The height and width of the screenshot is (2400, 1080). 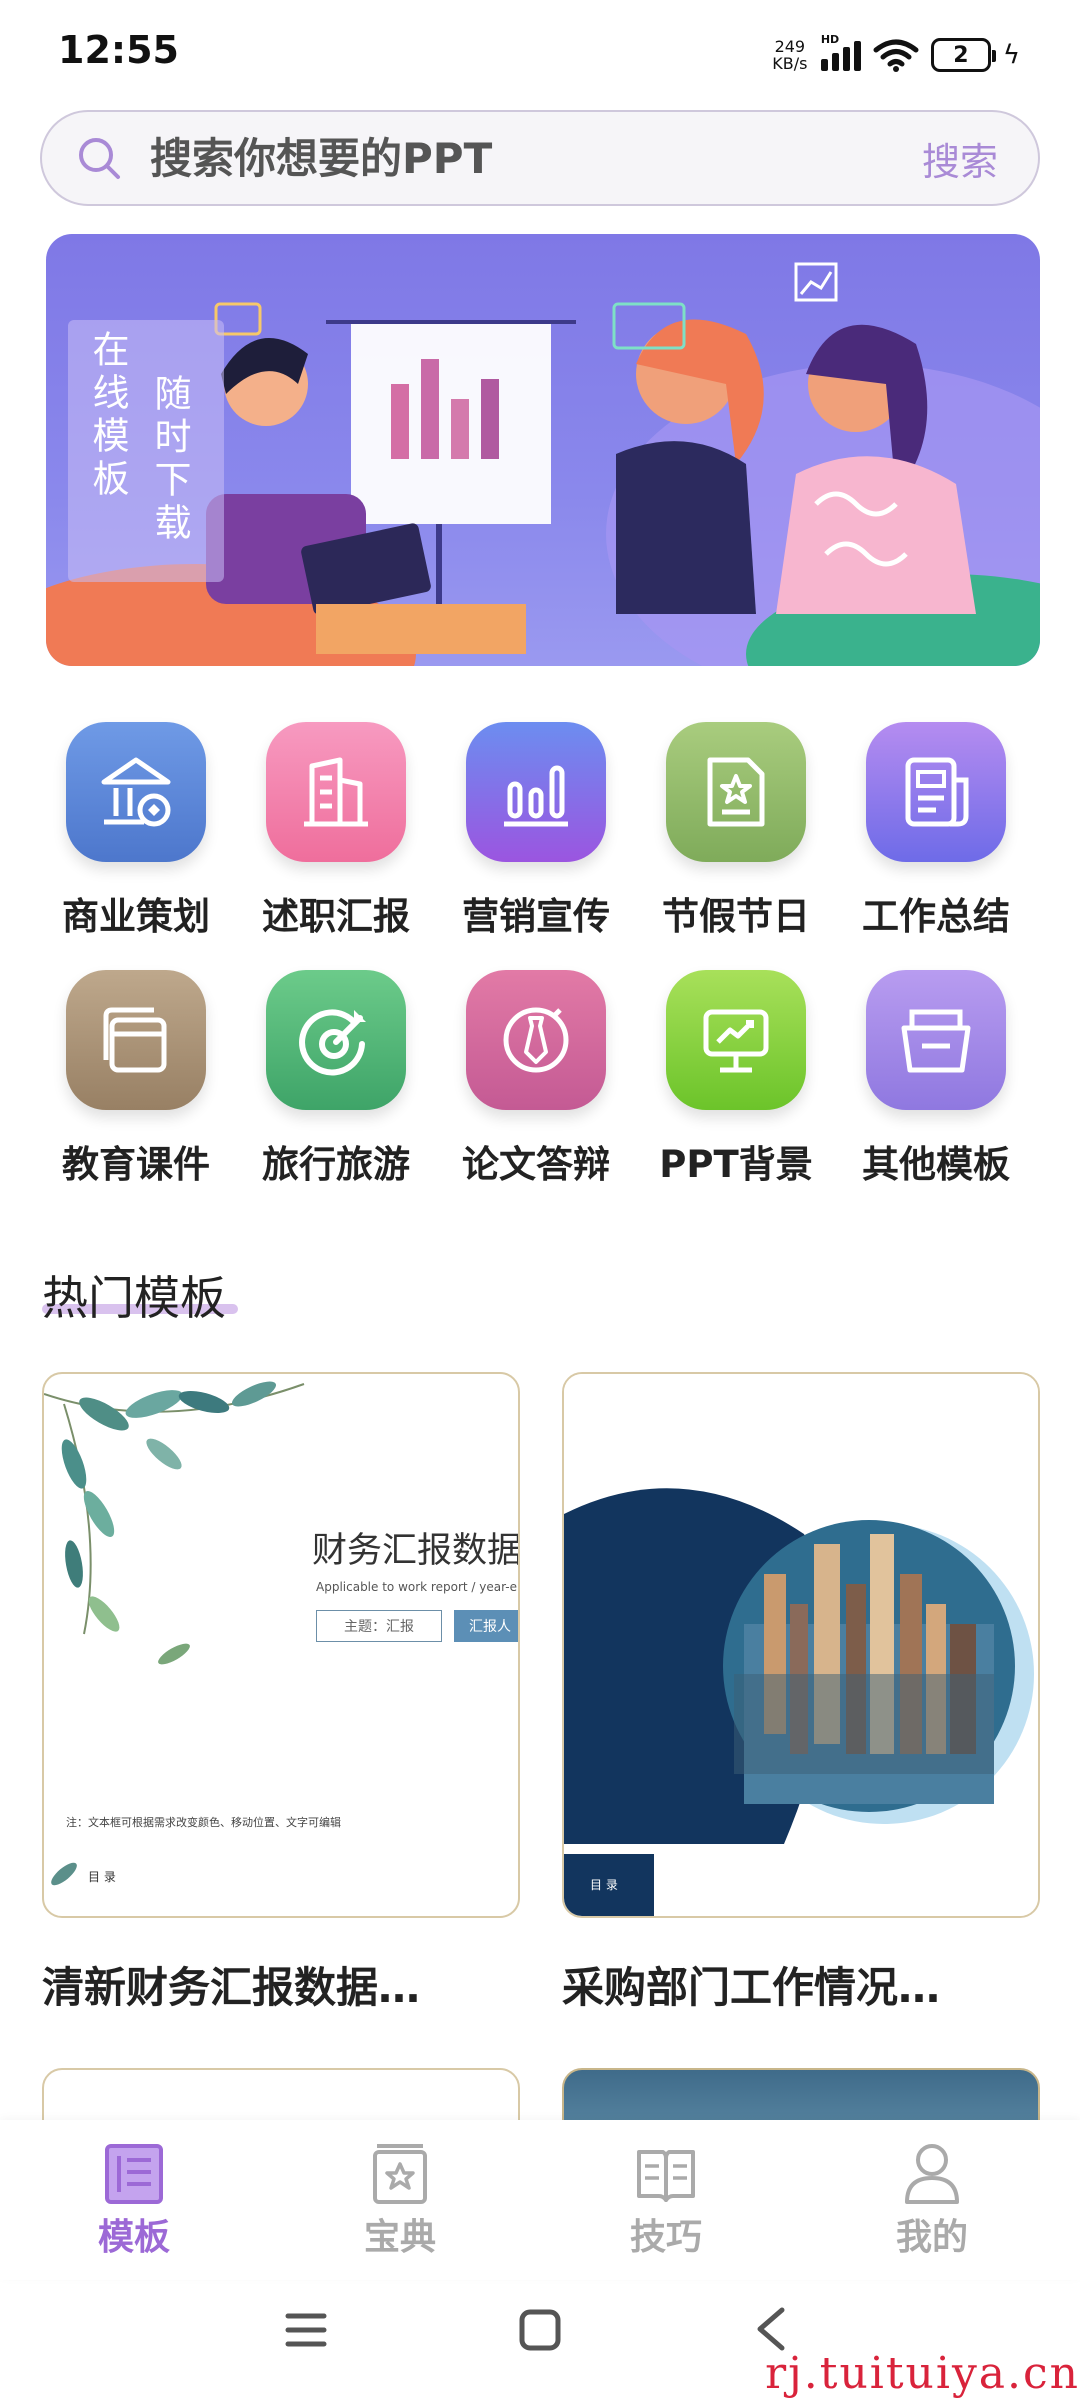 I want to click on bottom-nav: 模板 宝典 技巧 我的, so click(x=540, y=2200).